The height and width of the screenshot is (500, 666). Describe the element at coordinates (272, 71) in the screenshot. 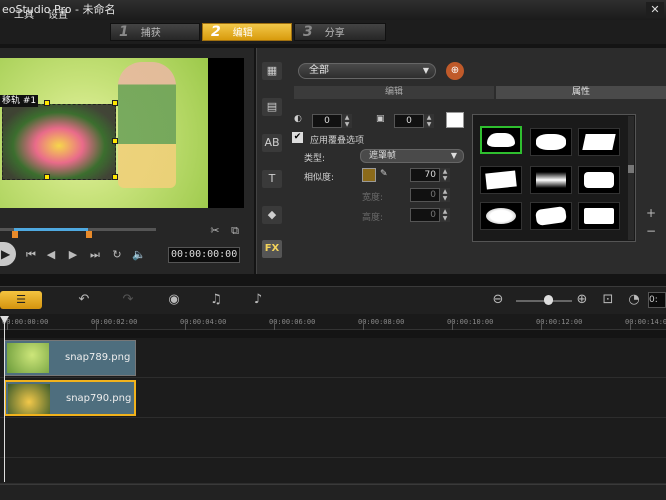

I see `media-icon: ▦` at that location.